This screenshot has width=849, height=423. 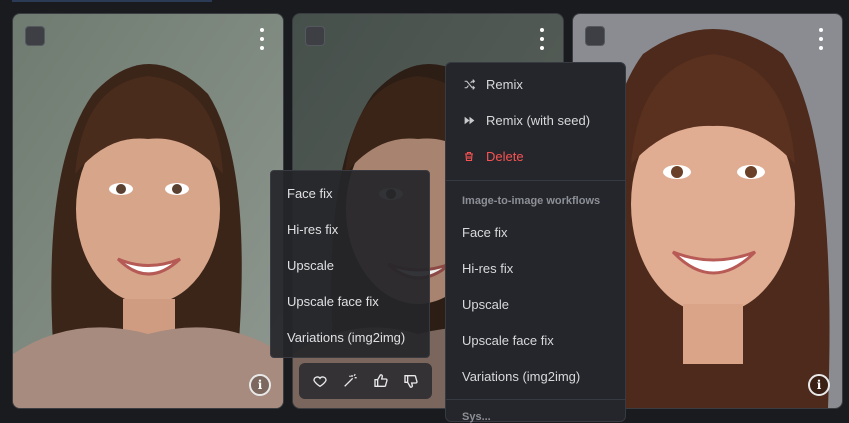 What do you see at coordinates (538, 156) in the screenshot?
I see `menu-item-delete: Delete` at bounding box center [538, 156].